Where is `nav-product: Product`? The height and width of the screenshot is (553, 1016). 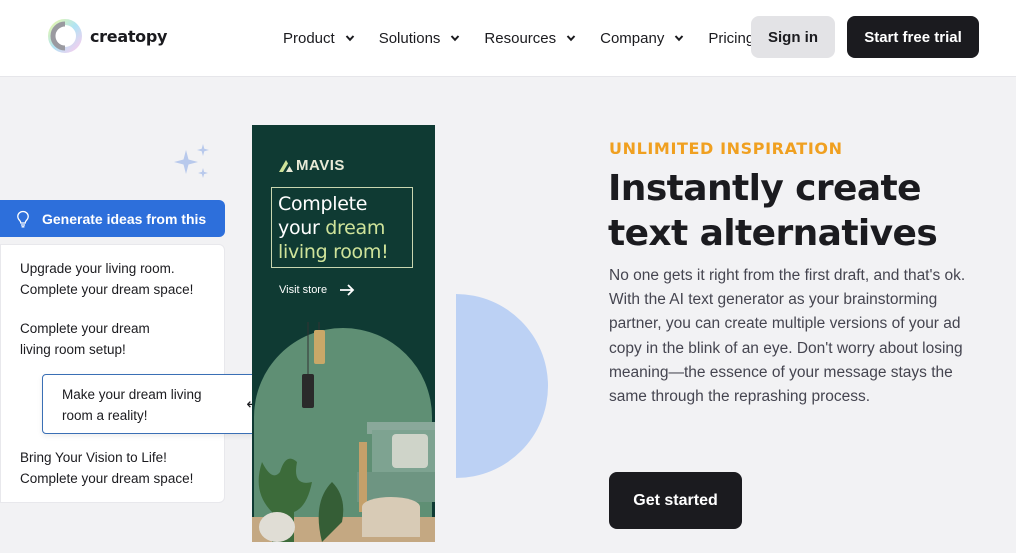
nav-product: Product is located at coordinates (319, 38).